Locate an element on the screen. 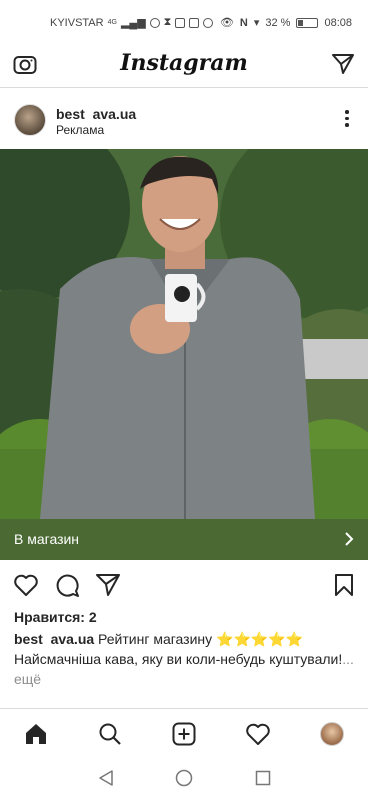  heart-icon is located at coordinates (26, 585).